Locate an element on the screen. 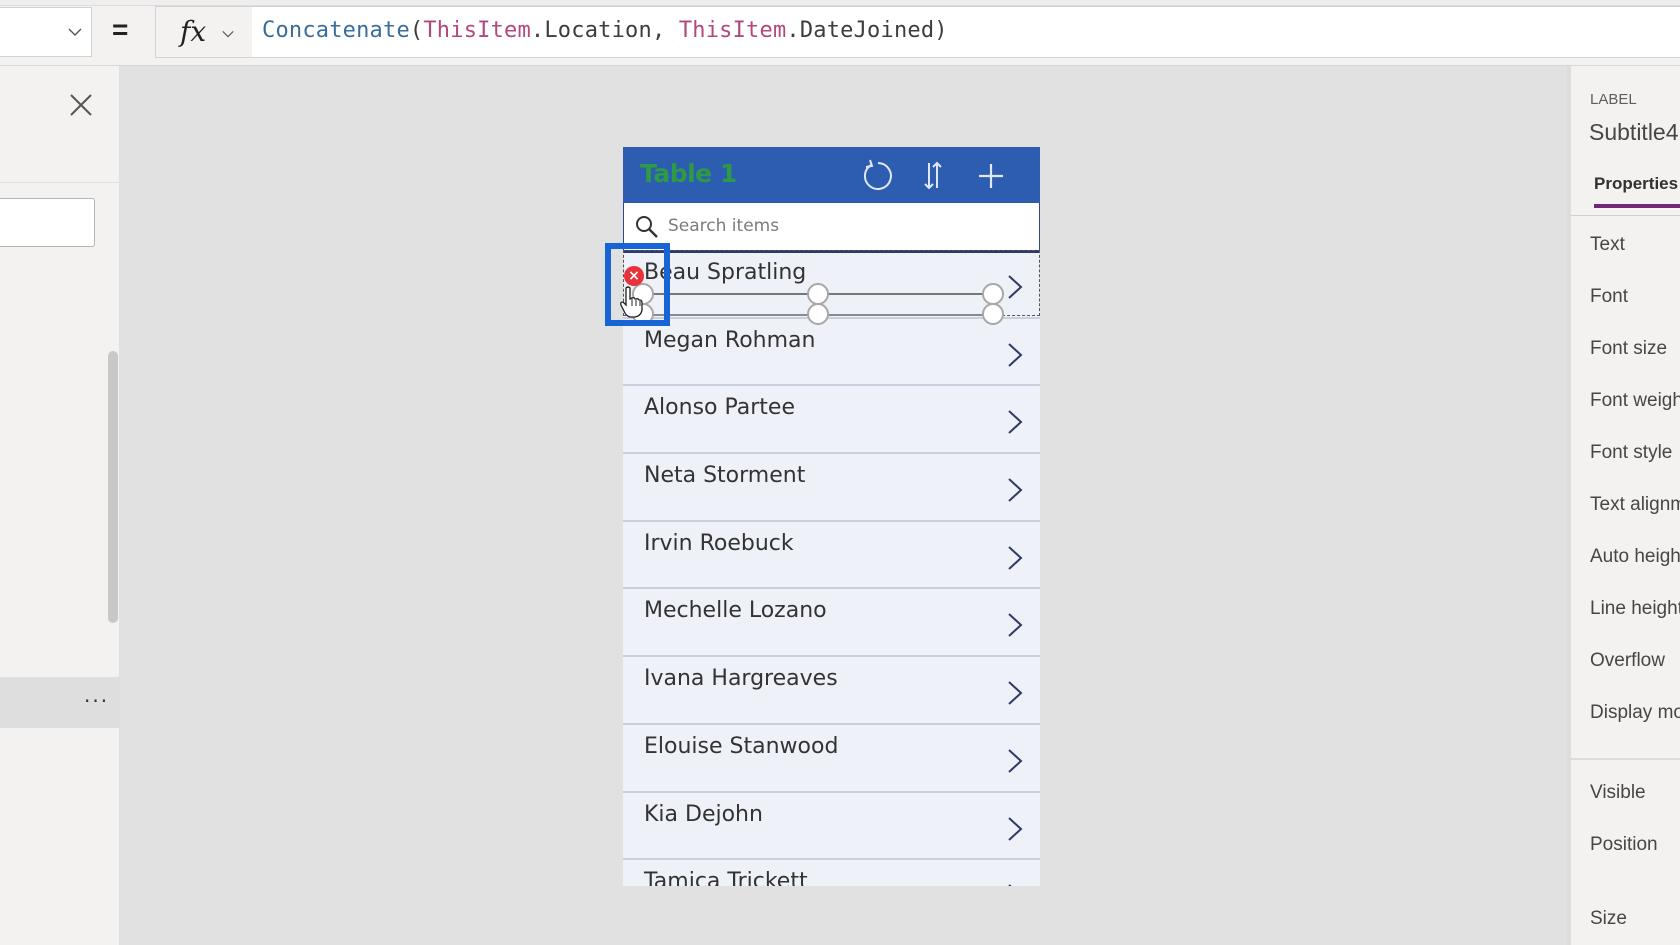 This screenshot has height=945, width=1680. property-row: Line height is located at coordinates (1635, 609).